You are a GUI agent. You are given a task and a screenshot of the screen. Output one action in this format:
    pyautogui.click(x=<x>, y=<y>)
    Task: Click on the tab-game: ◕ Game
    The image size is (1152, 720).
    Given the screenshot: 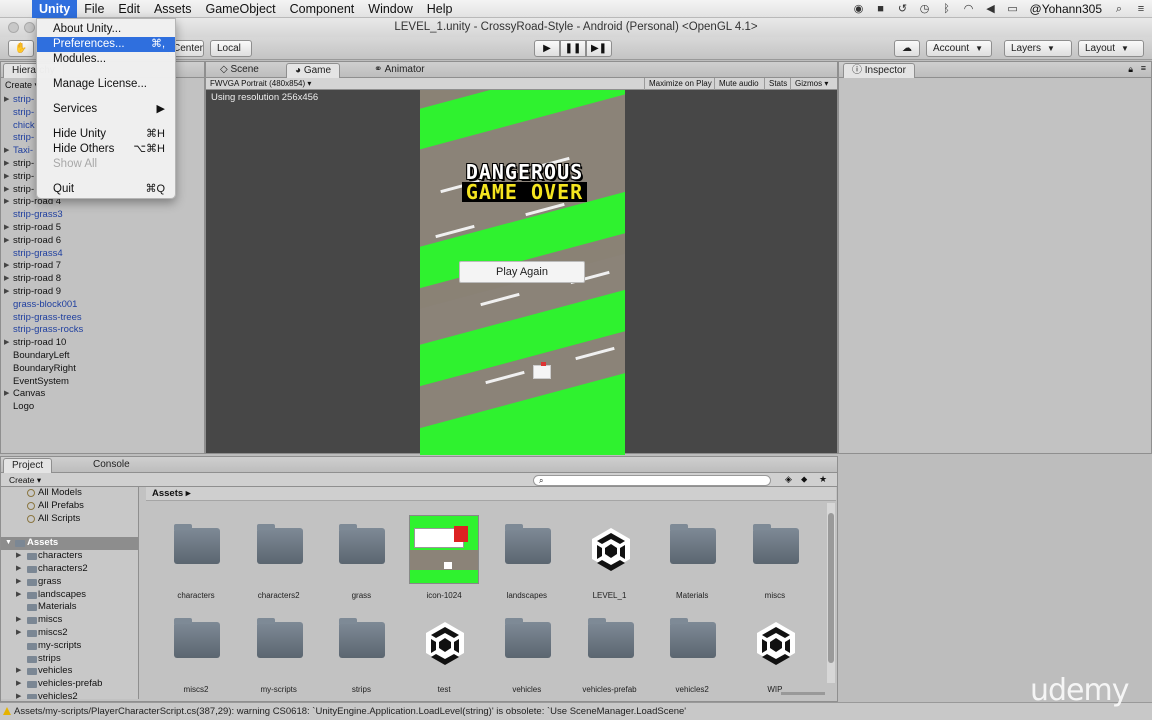 What is the action you would take?
    pyautogui.click(x=313, y=70)
    